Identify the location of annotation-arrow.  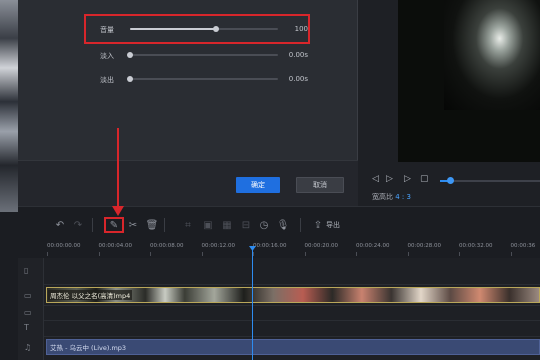
(118, 171).